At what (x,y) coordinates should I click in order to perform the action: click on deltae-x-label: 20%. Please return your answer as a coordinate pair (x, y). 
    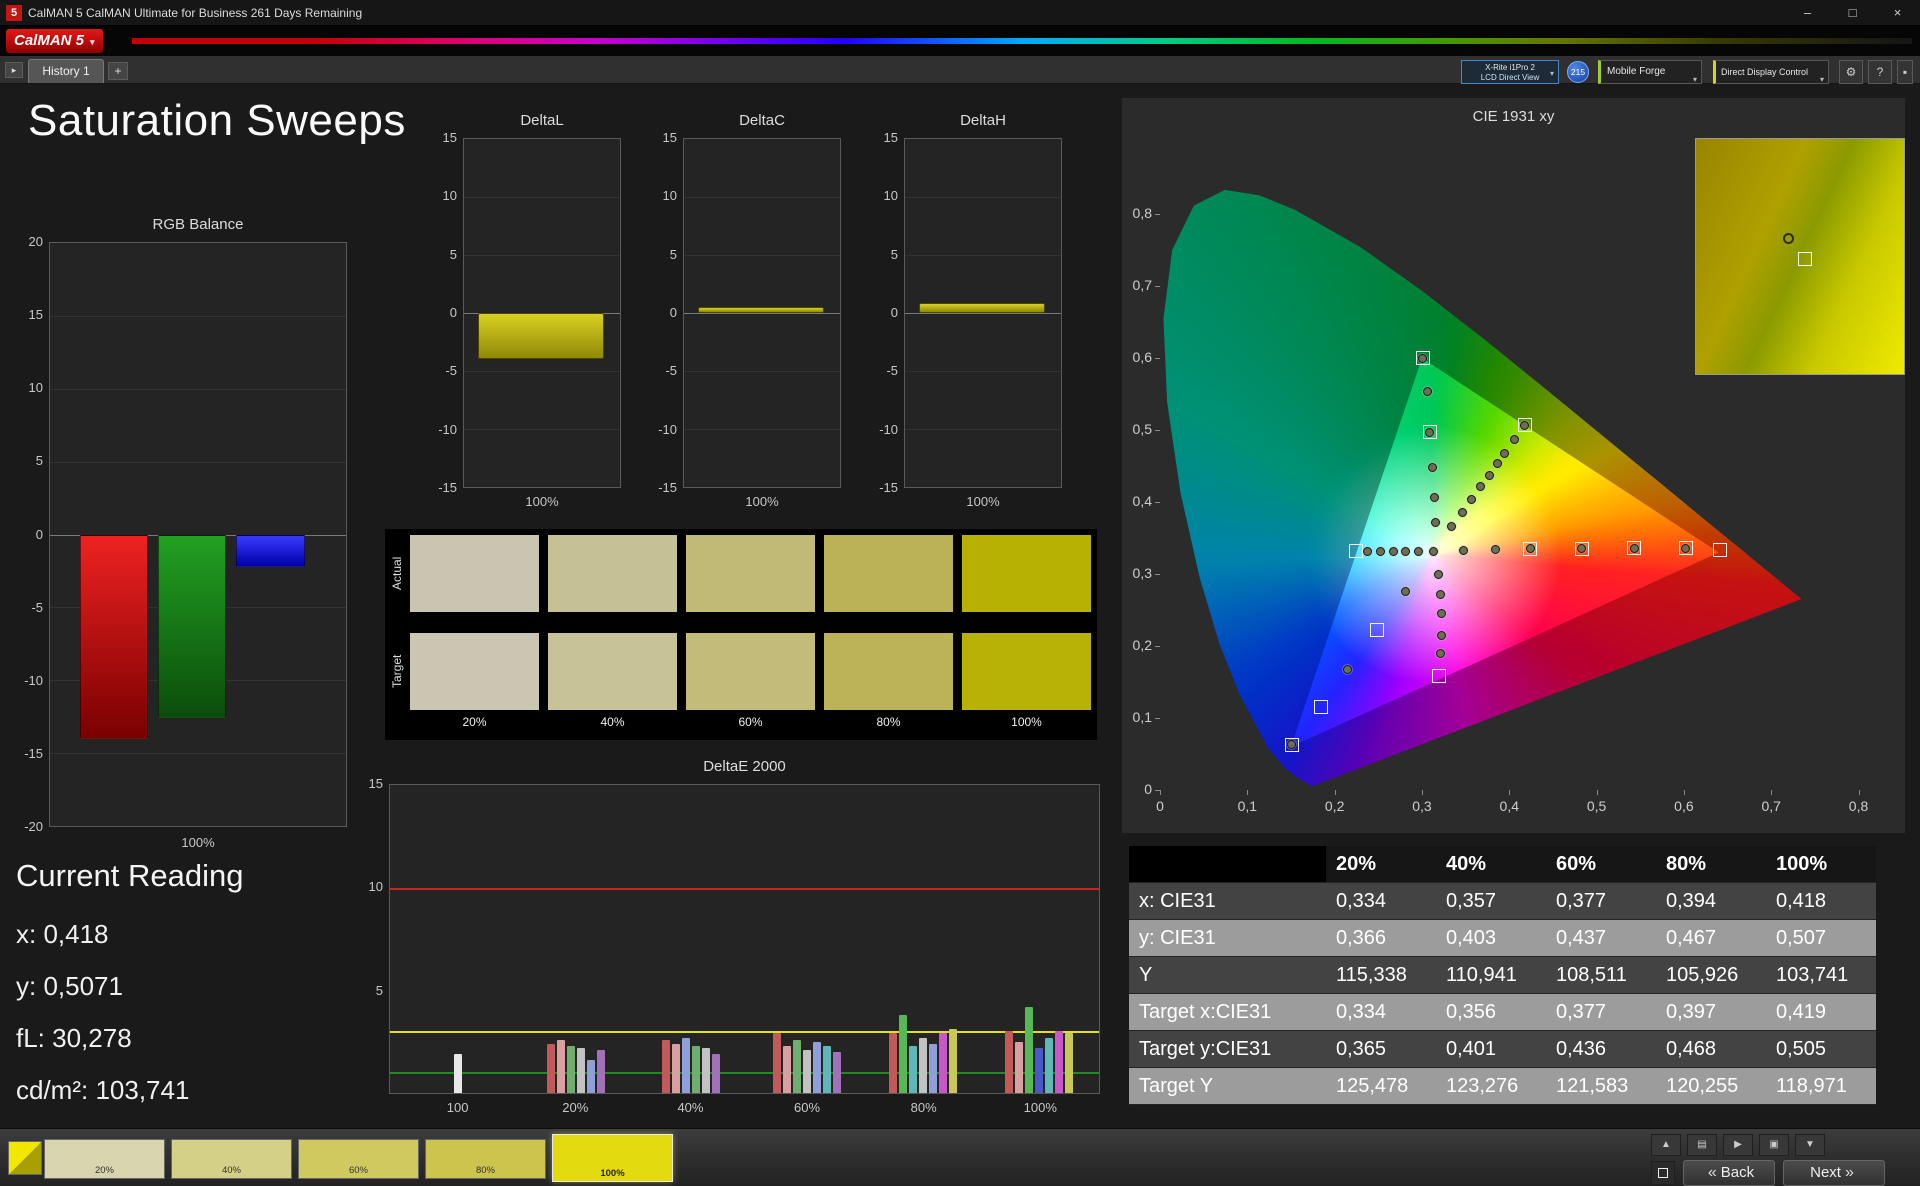
    Looking at the image, I should click on (575, 1107).